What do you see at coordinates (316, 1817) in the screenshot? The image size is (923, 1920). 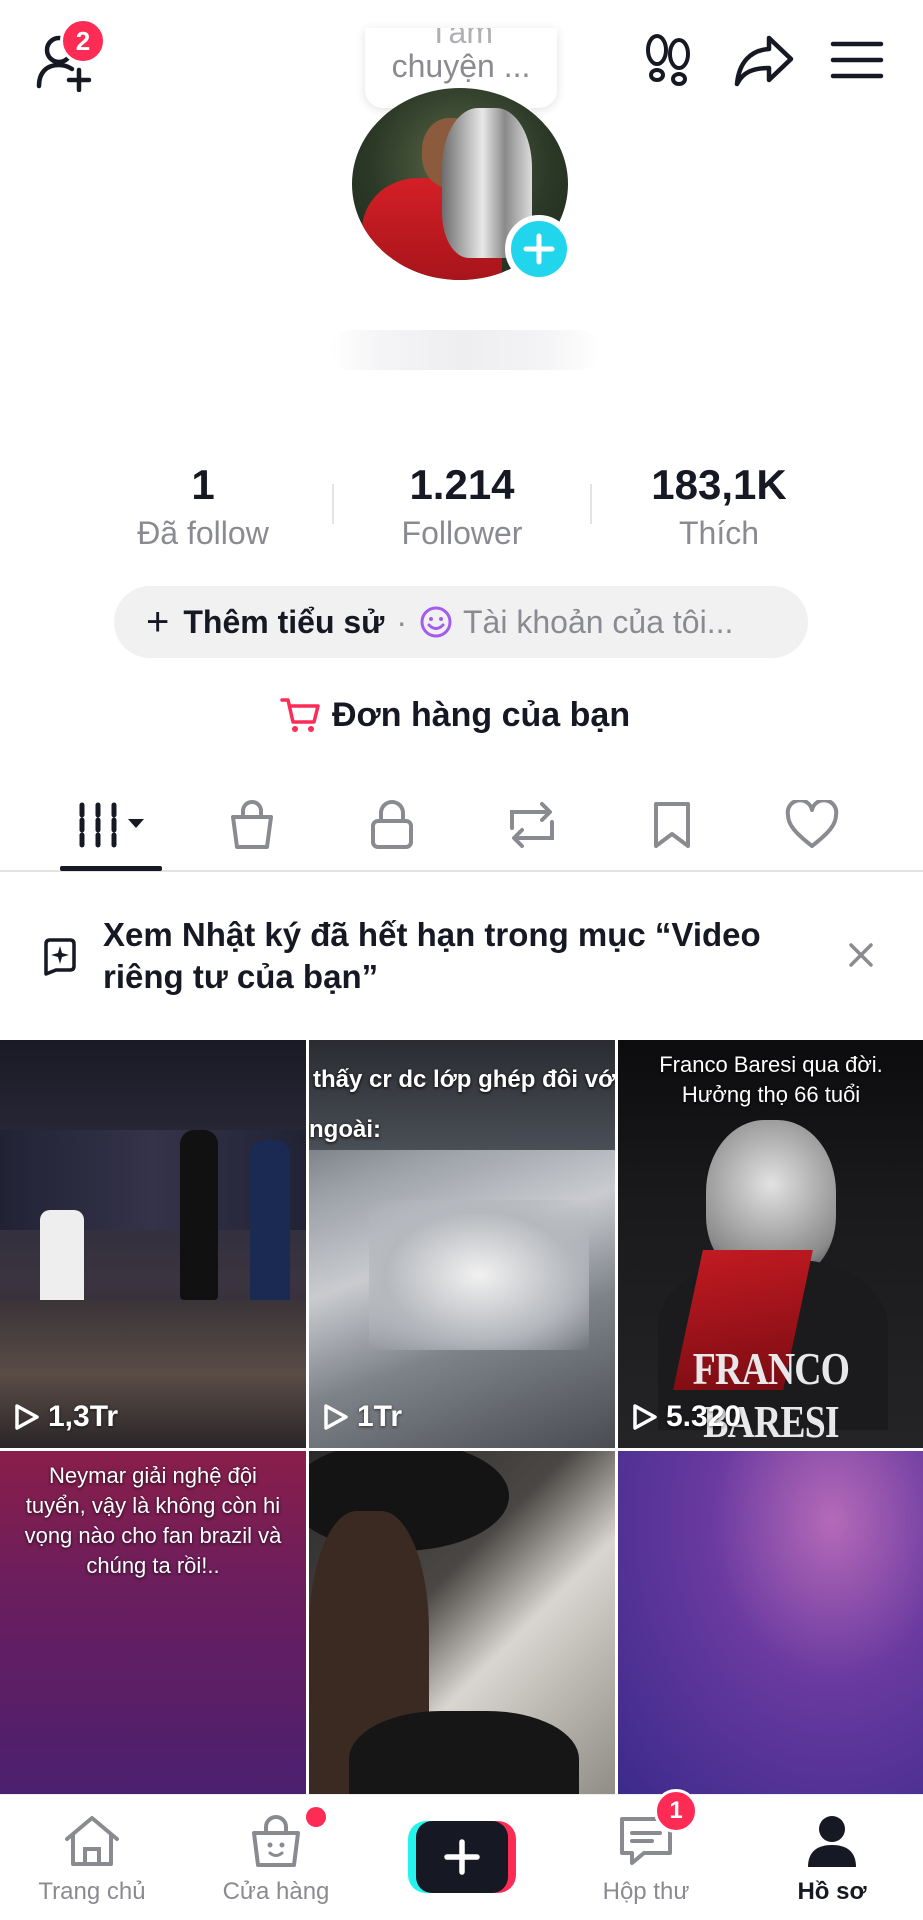 I see `shop-notification-dot` at bounding box center [316, 1817].